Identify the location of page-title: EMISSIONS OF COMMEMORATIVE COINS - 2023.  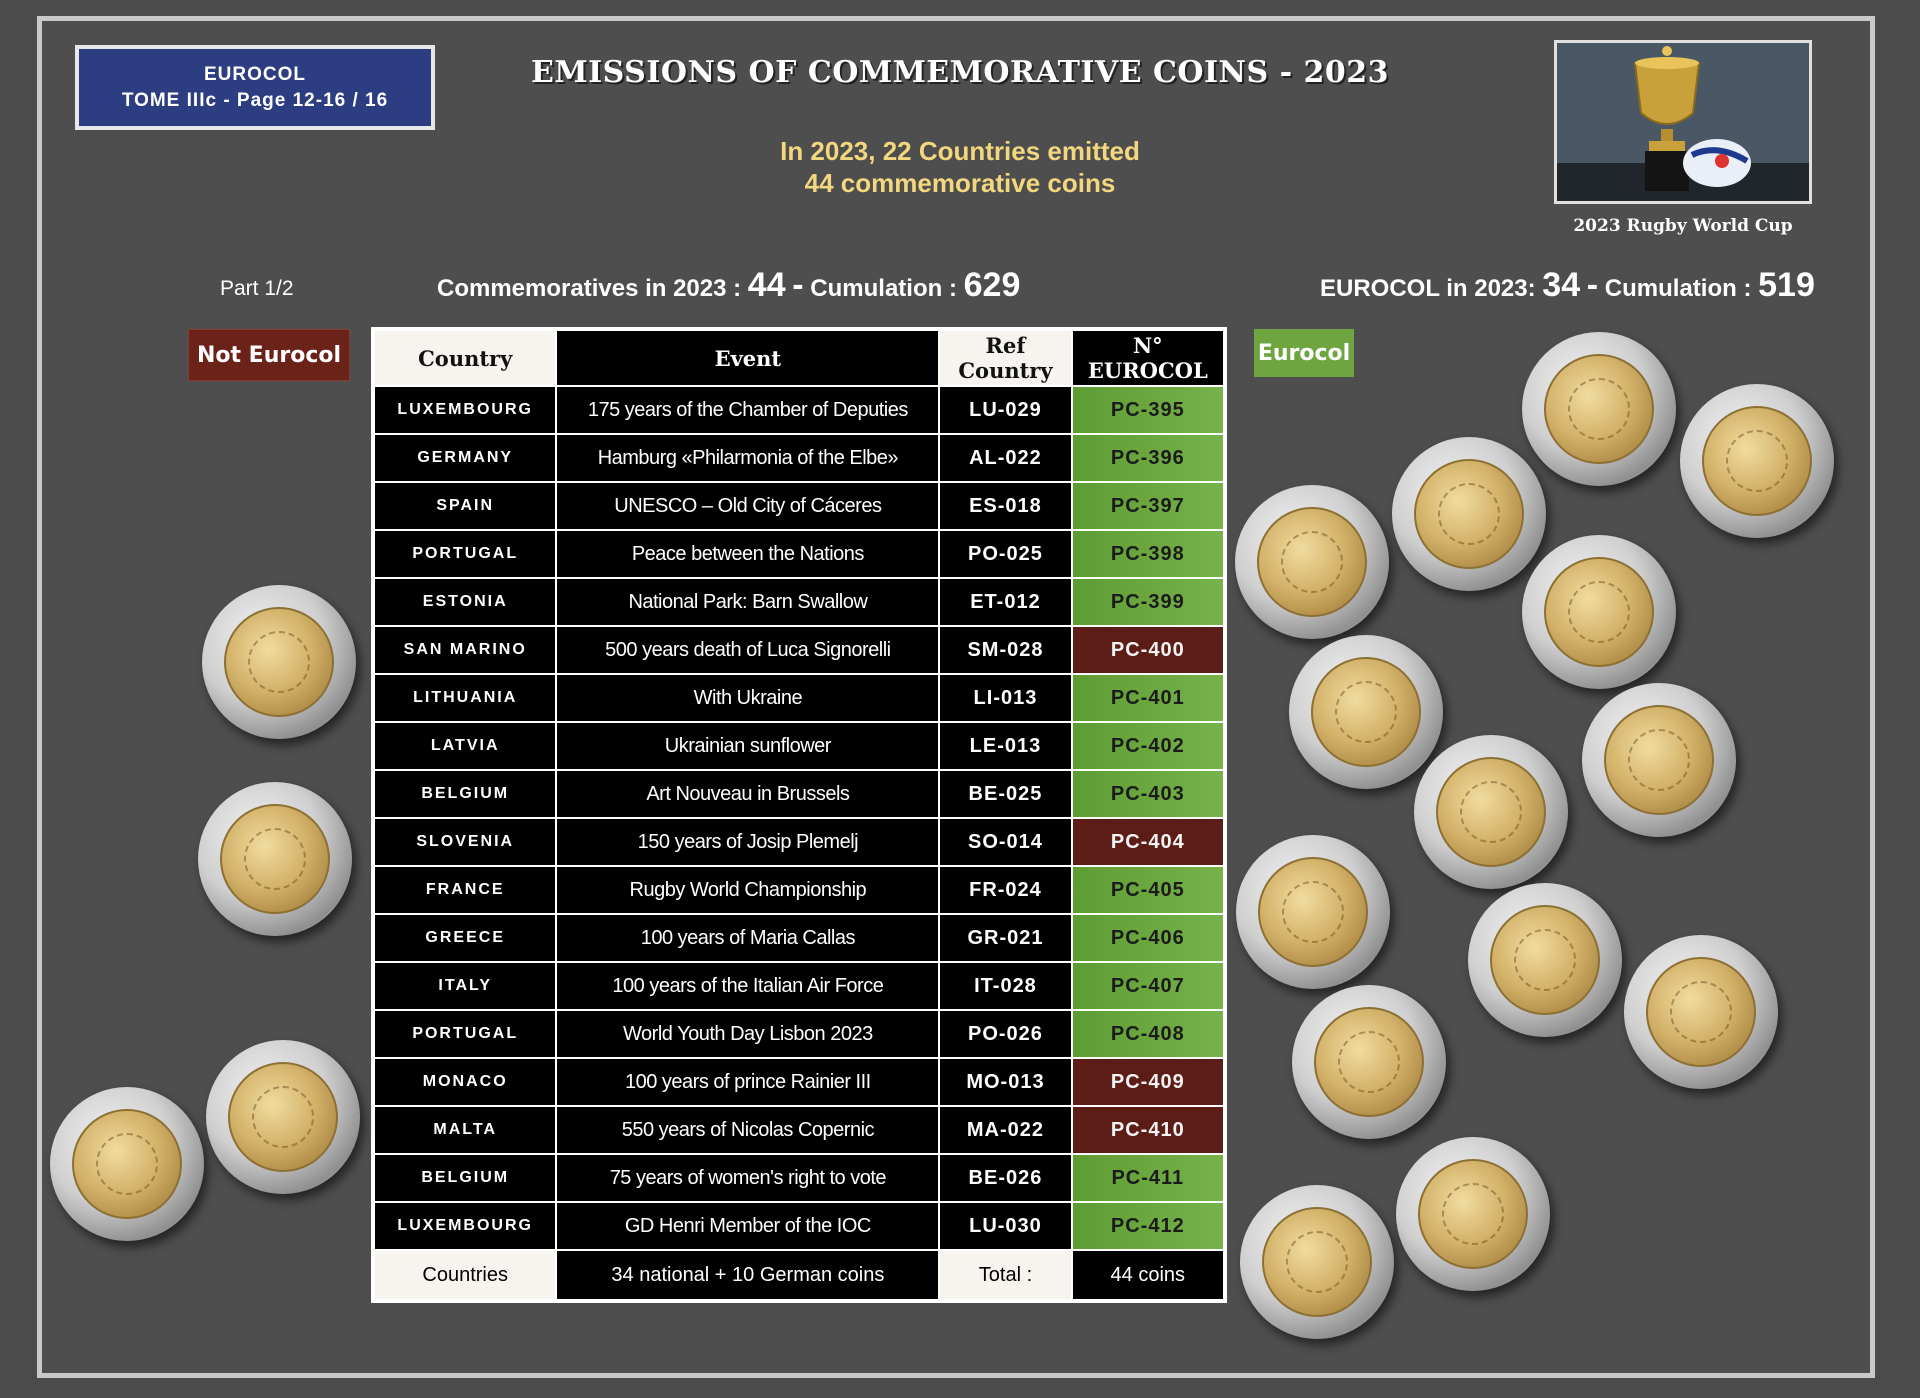
(960, 72).